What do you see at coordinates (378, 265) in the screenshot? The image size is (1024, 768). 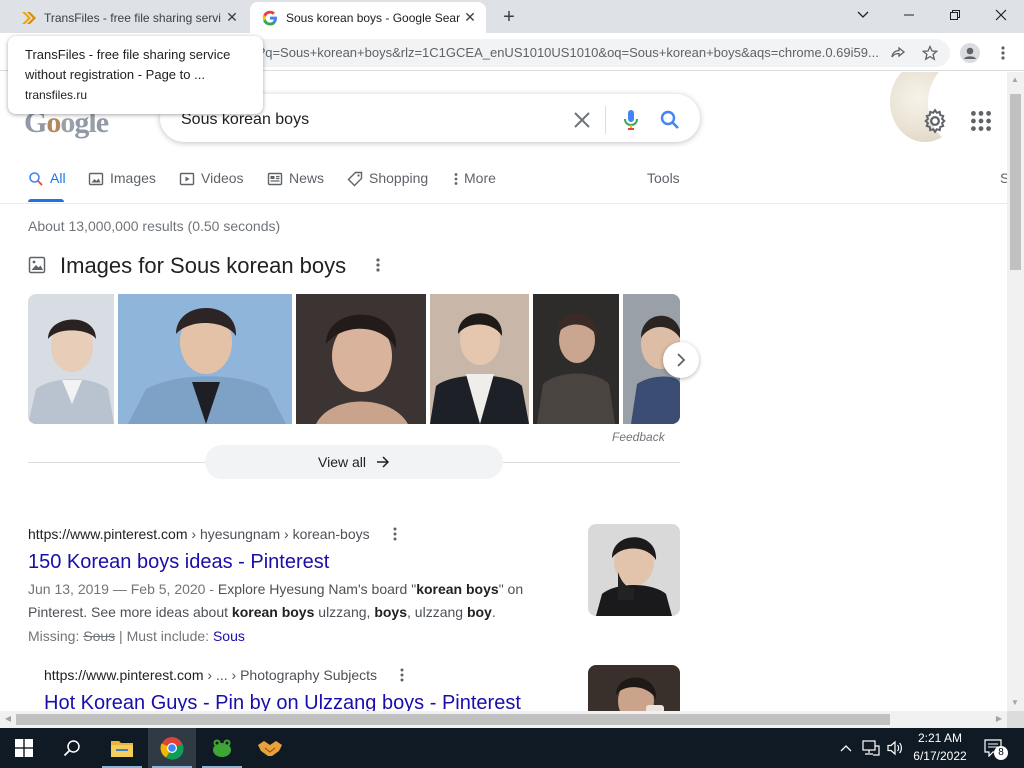 I see `images-section-more-icon` at bounding box center [378, 265].